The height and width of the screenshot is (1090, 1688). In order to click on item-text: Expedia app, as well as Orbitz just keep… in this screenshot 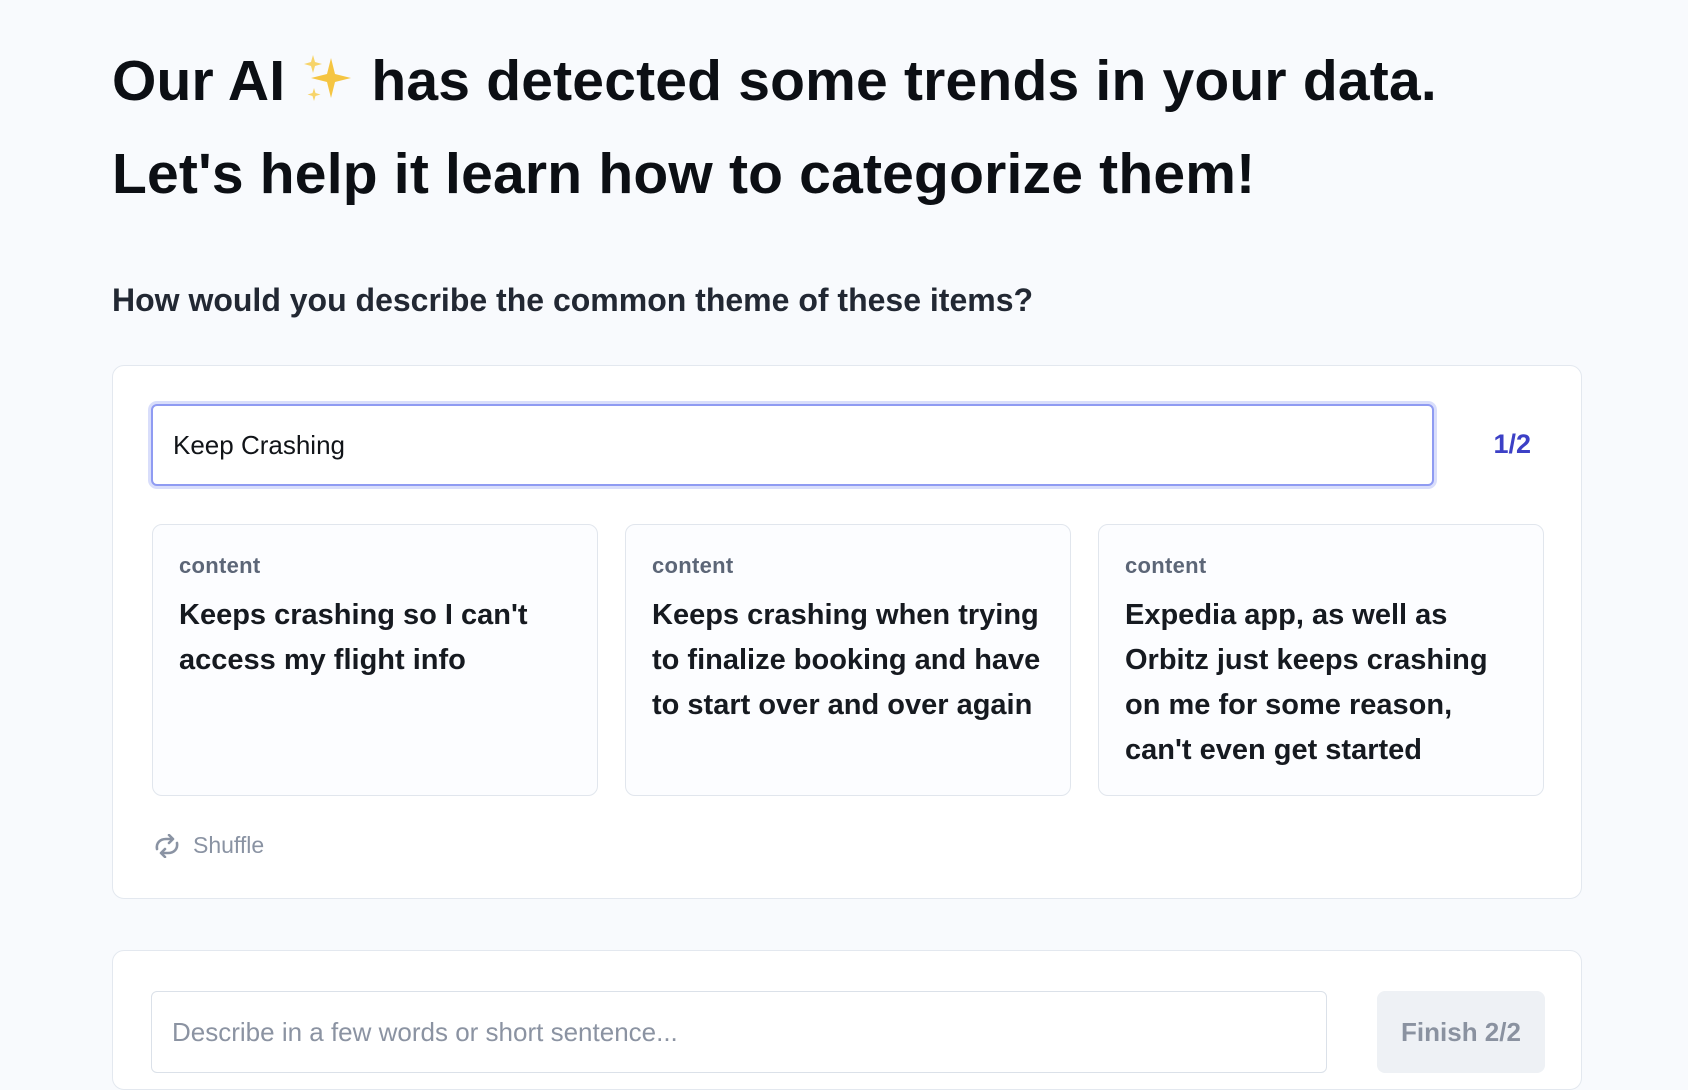, I will do `click(1306, 682)`.